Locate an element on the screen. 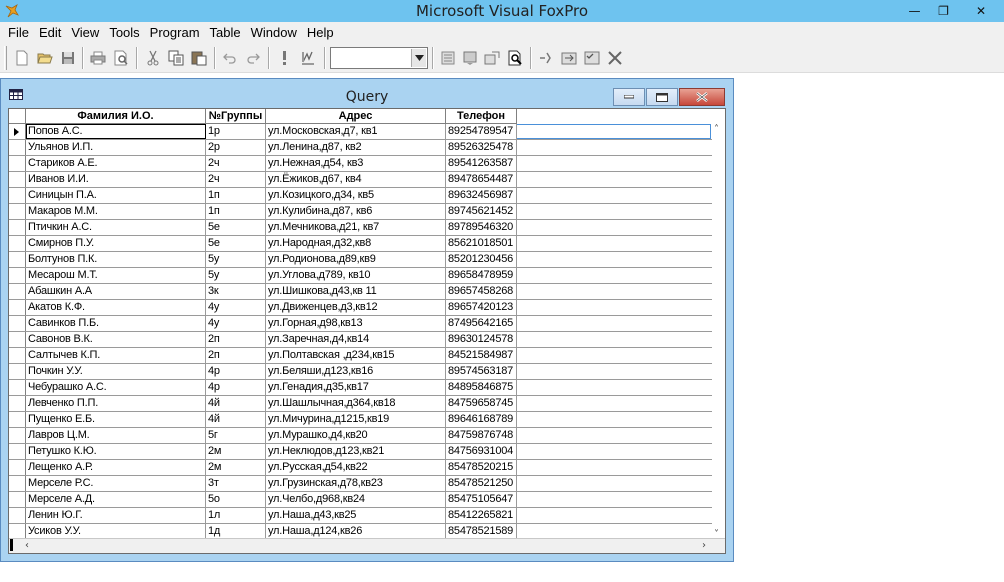  redo-icon is located at coordinates (253, 58).